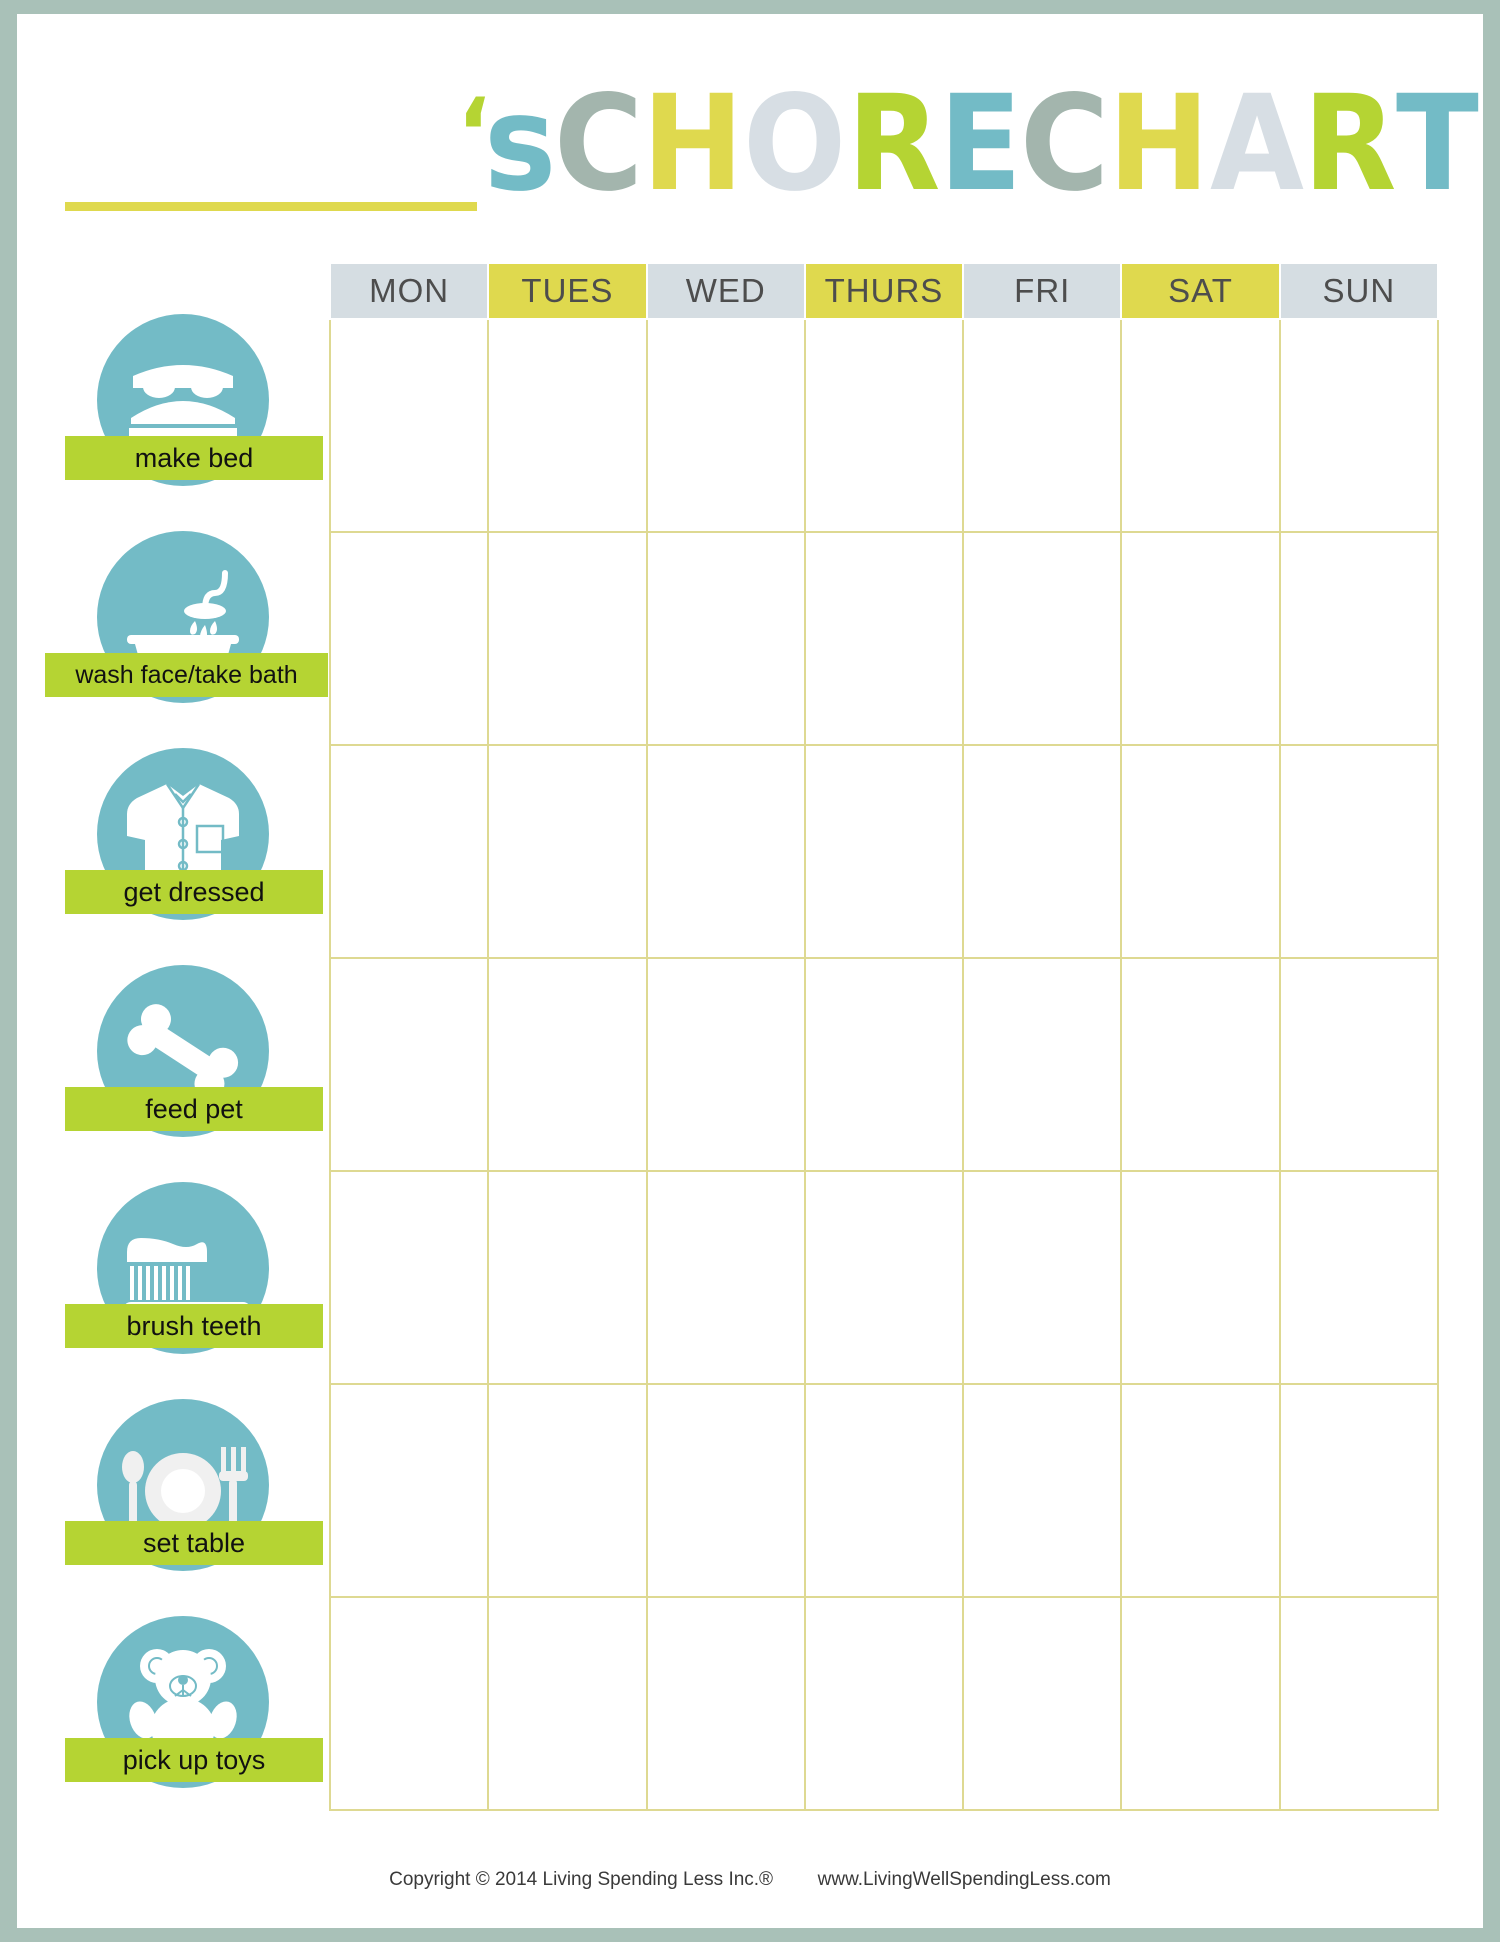 The width and height of the screenshot is (1500, 1942). Describe the element at coordinates (567, 291) in the screenshot. I see `day-header-tues: TUES` at that location.